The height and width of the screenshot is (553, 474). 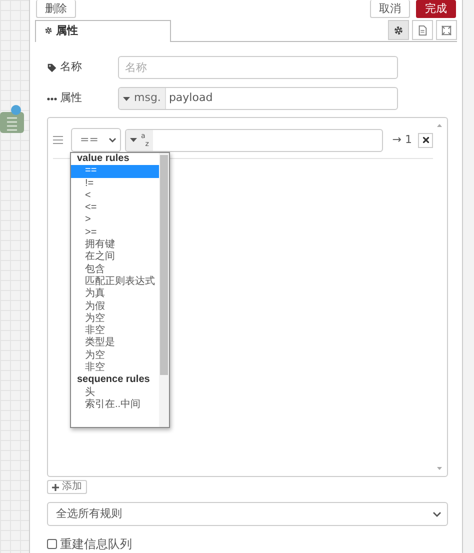 What do you see at coordinates (115, 257) in the screenshot?
I see `dropdown-option: 在之间` at bounding box center [115, 257].